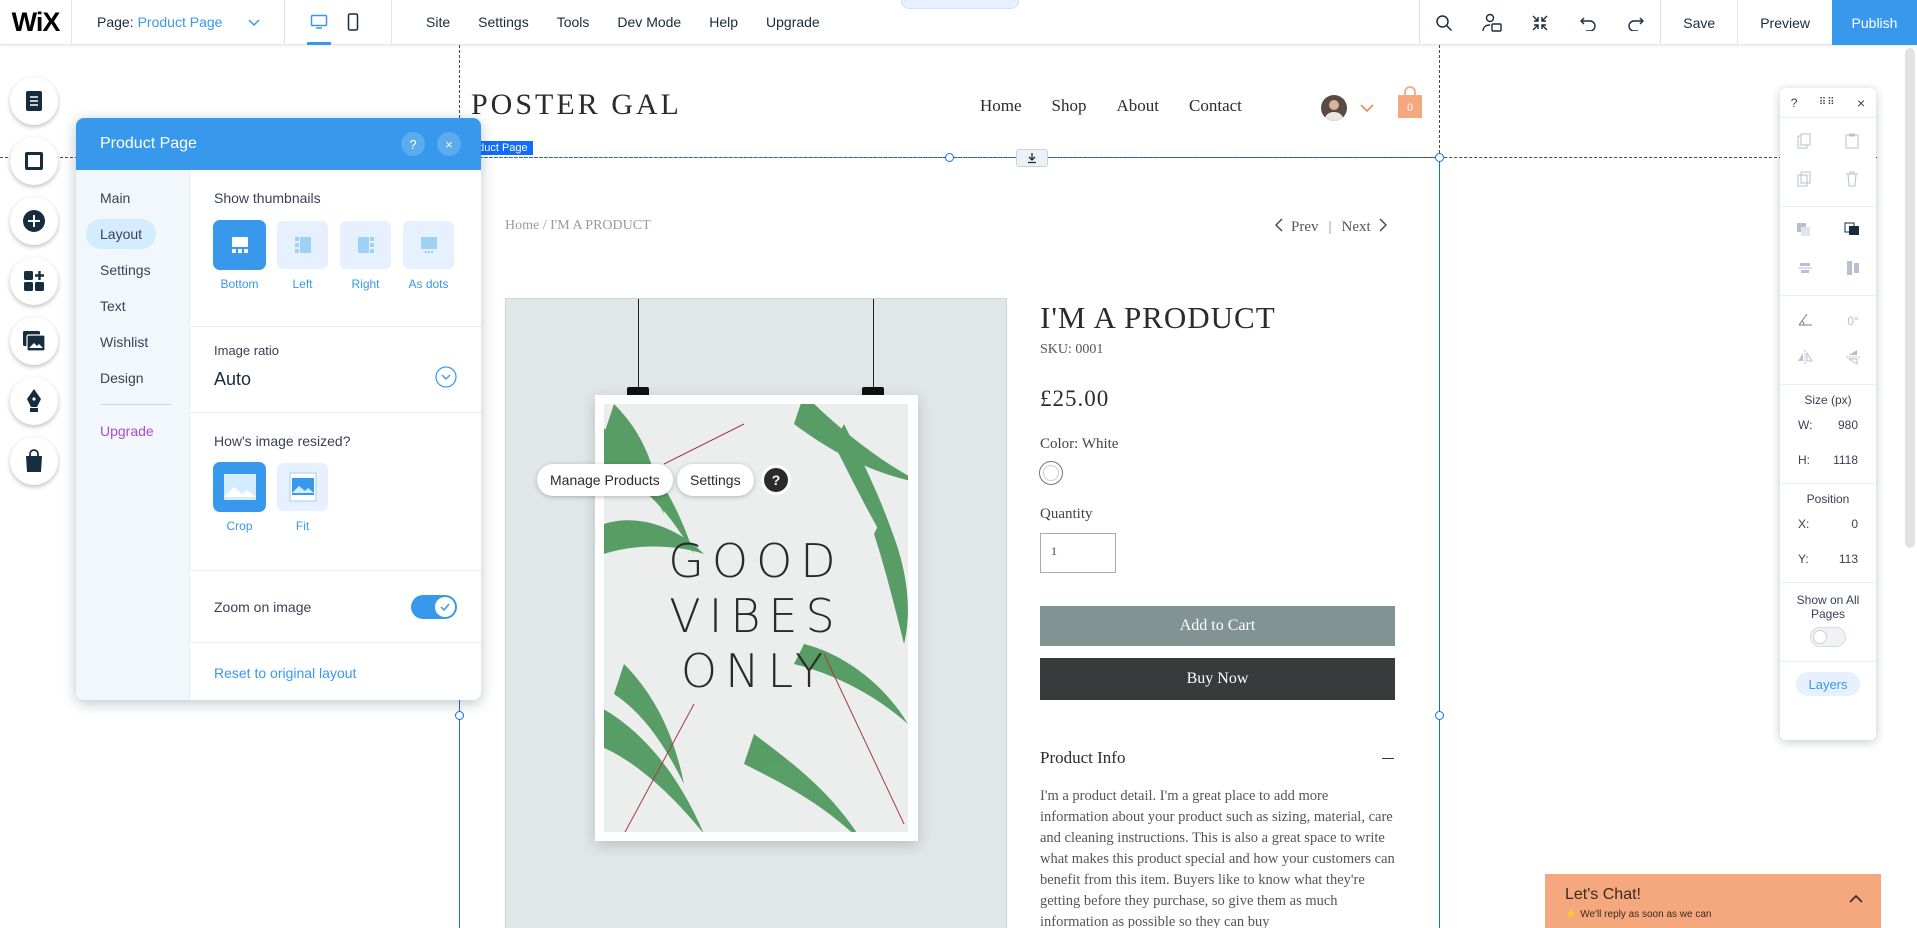  I want to click on panel-nav-upgrade: Upgrade, so click(132, 431).